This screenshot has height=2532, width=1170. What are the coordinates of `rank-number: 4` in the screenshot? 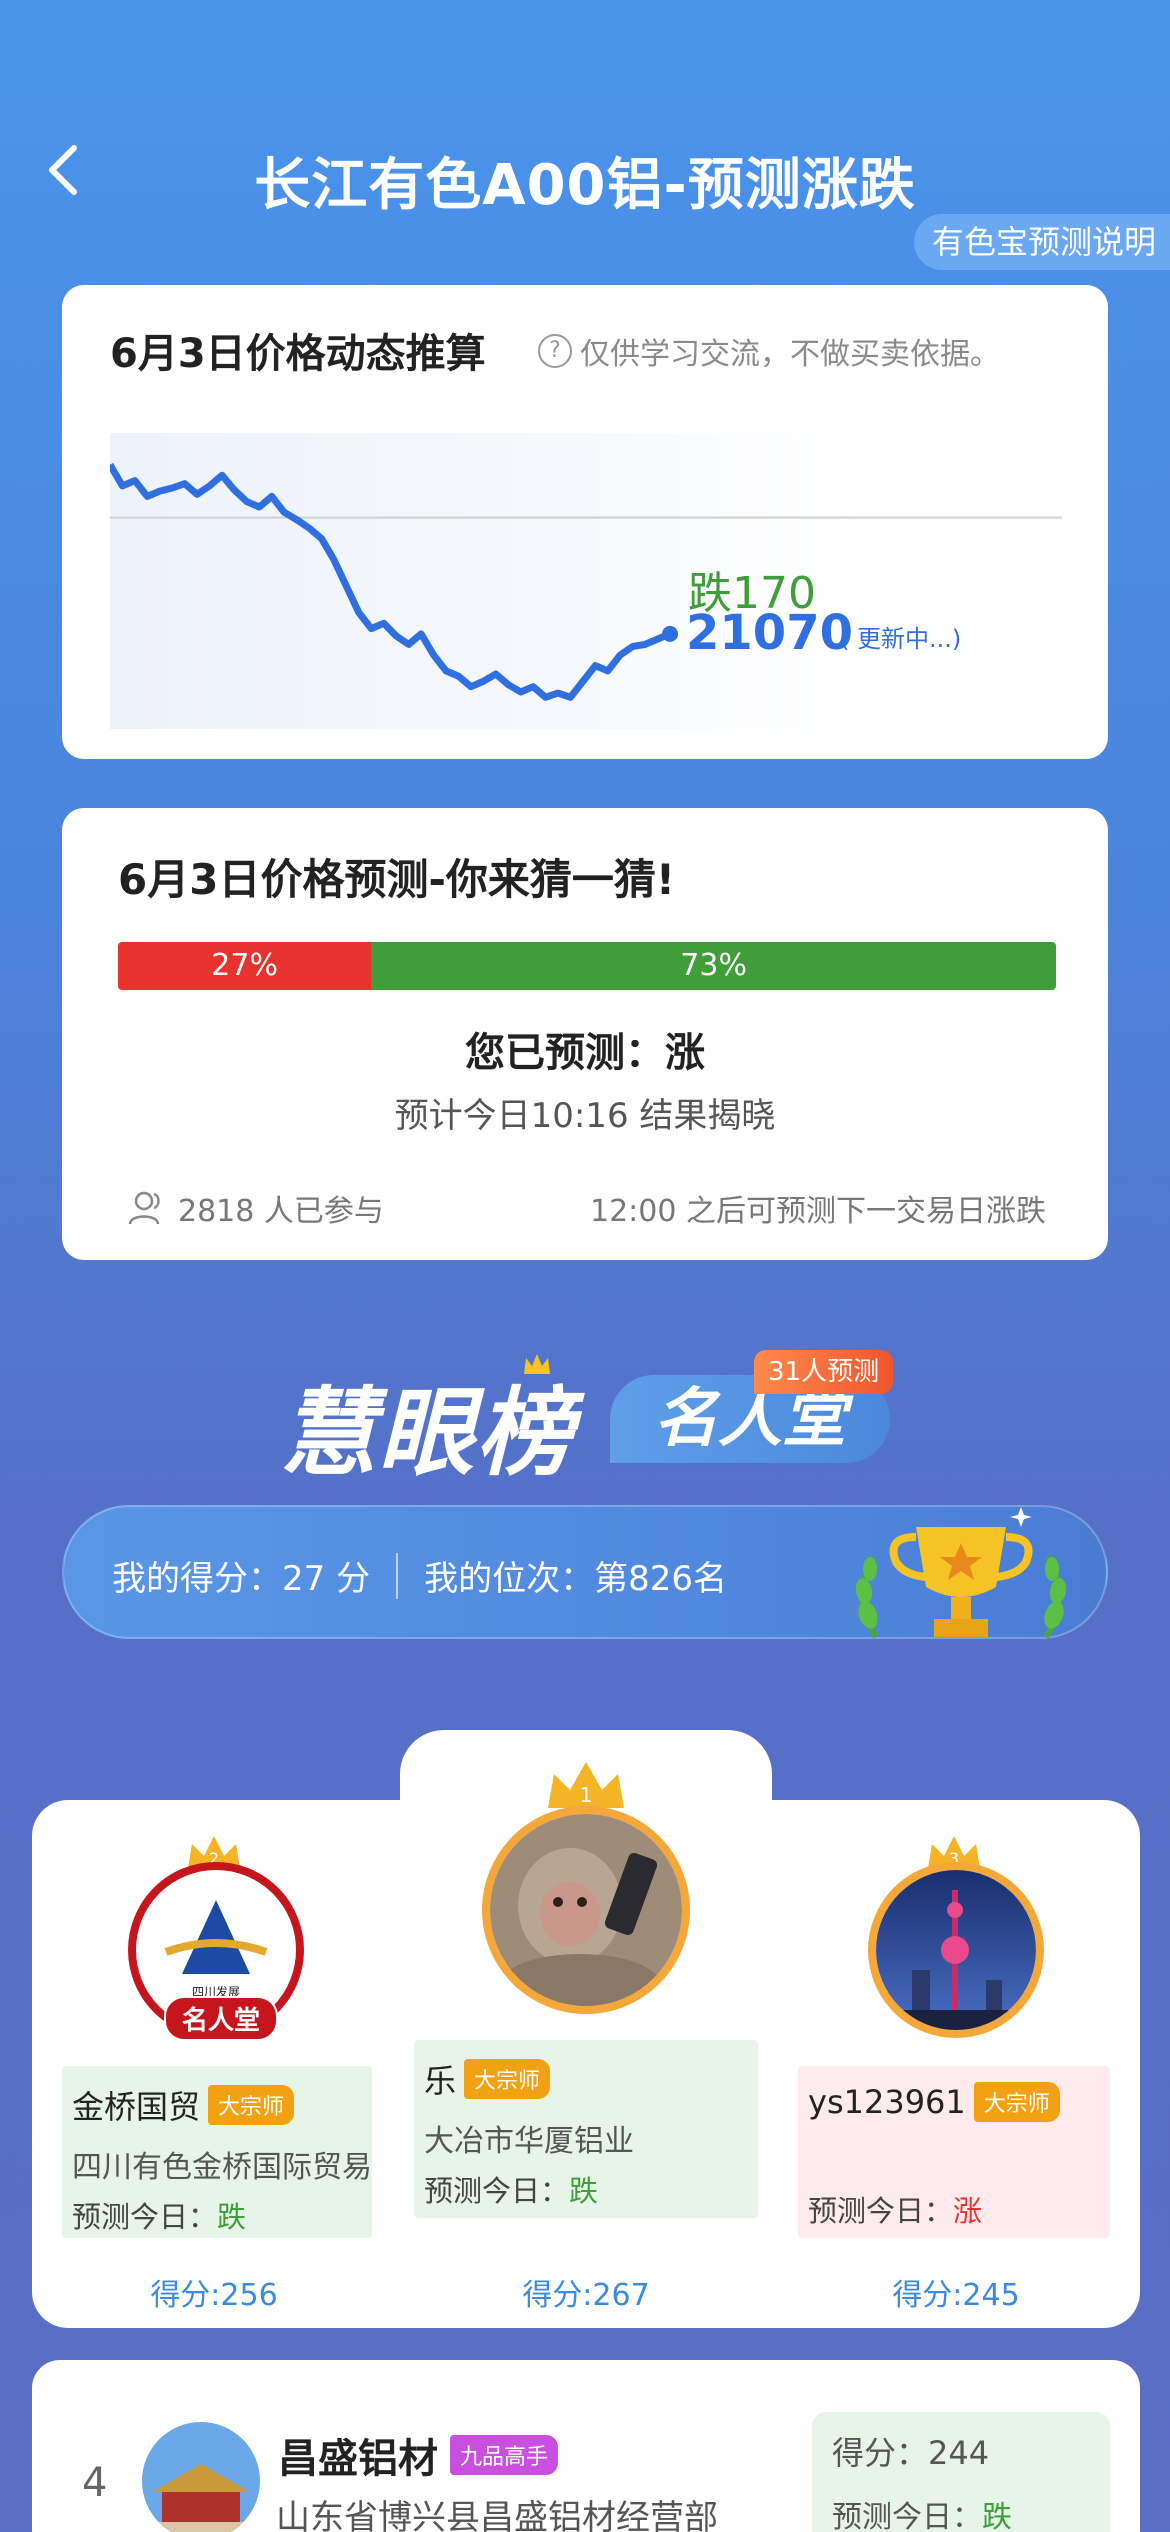 It's located at (95, 2483).